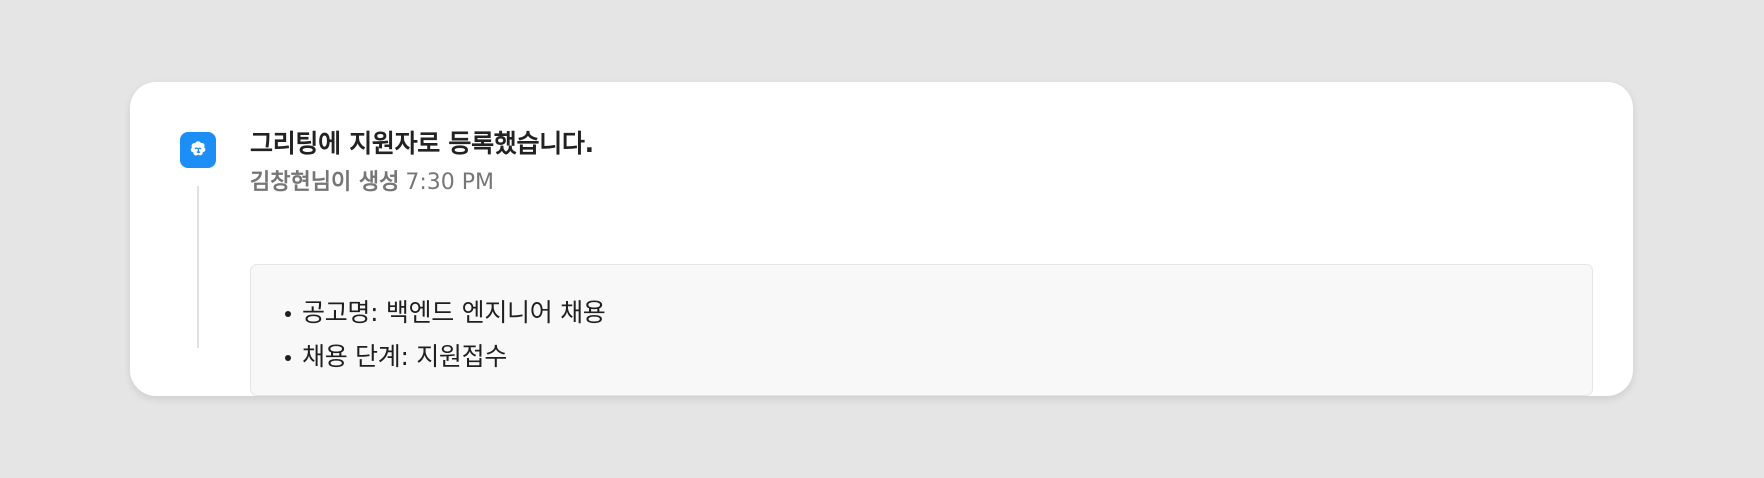 The width and height of the screenshot is (1764, 478). What do you see at coordinates (454, 312) in the screenshot?
I see `detail-text: 공고명: 백엔드 엔지니어 채용` at bounding box center [454, 312].